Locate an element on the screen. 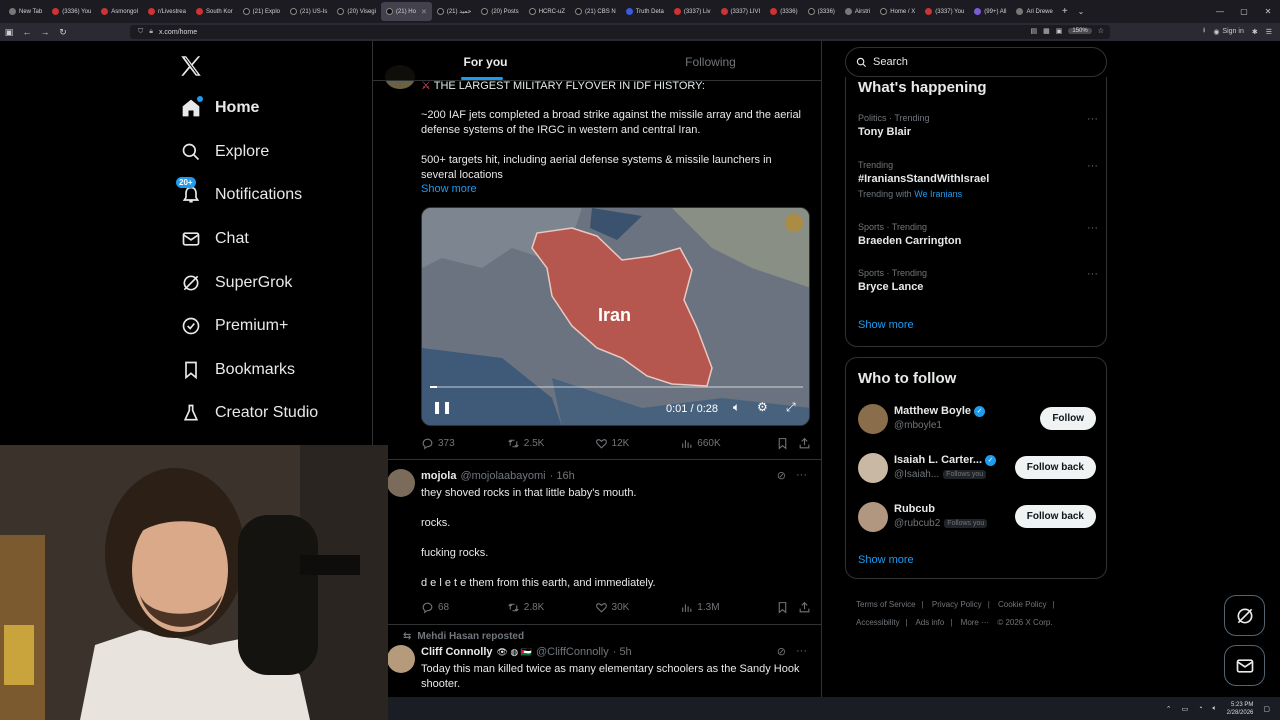  new-tab-icon: + is located at coordinates (1065, 11).